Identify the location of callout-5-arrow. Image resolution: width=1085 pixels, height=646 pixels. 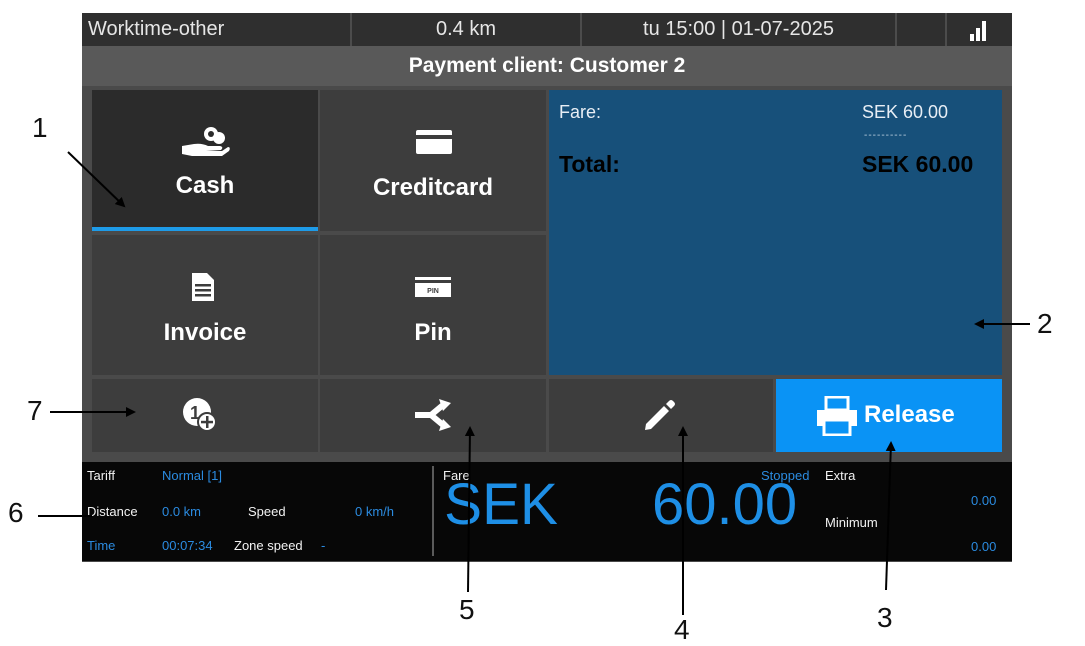
(469, 509).